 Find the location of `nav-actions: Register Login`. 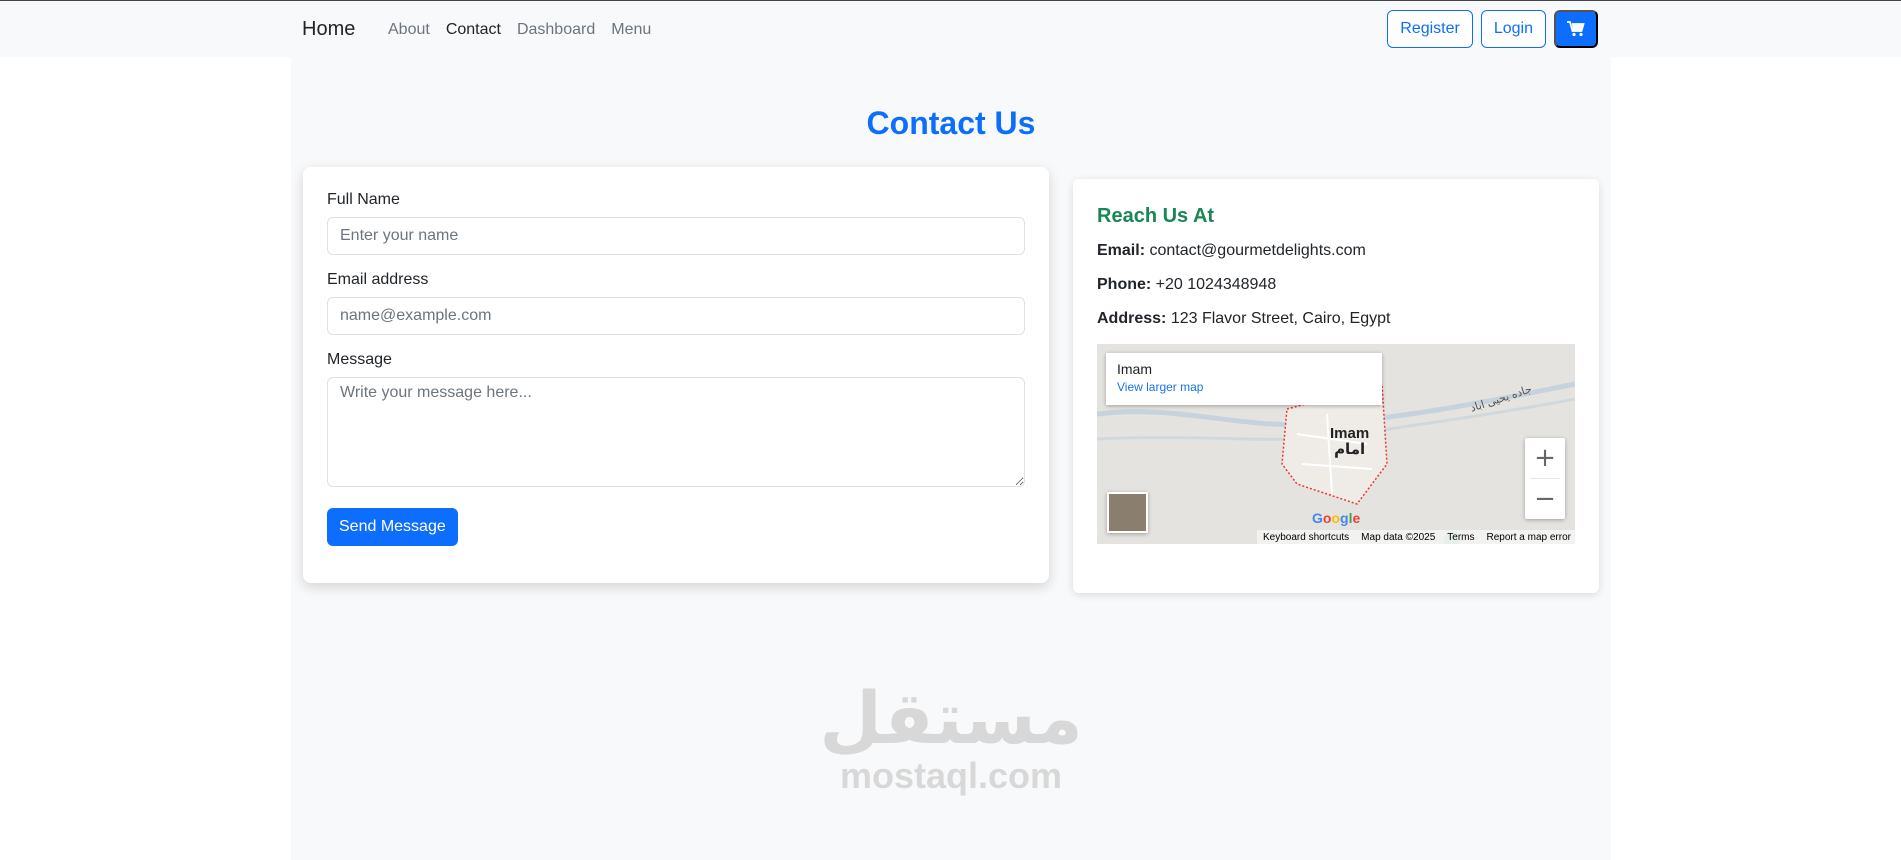

nav-actions: Register Login is located at coordinates (1492, 29).